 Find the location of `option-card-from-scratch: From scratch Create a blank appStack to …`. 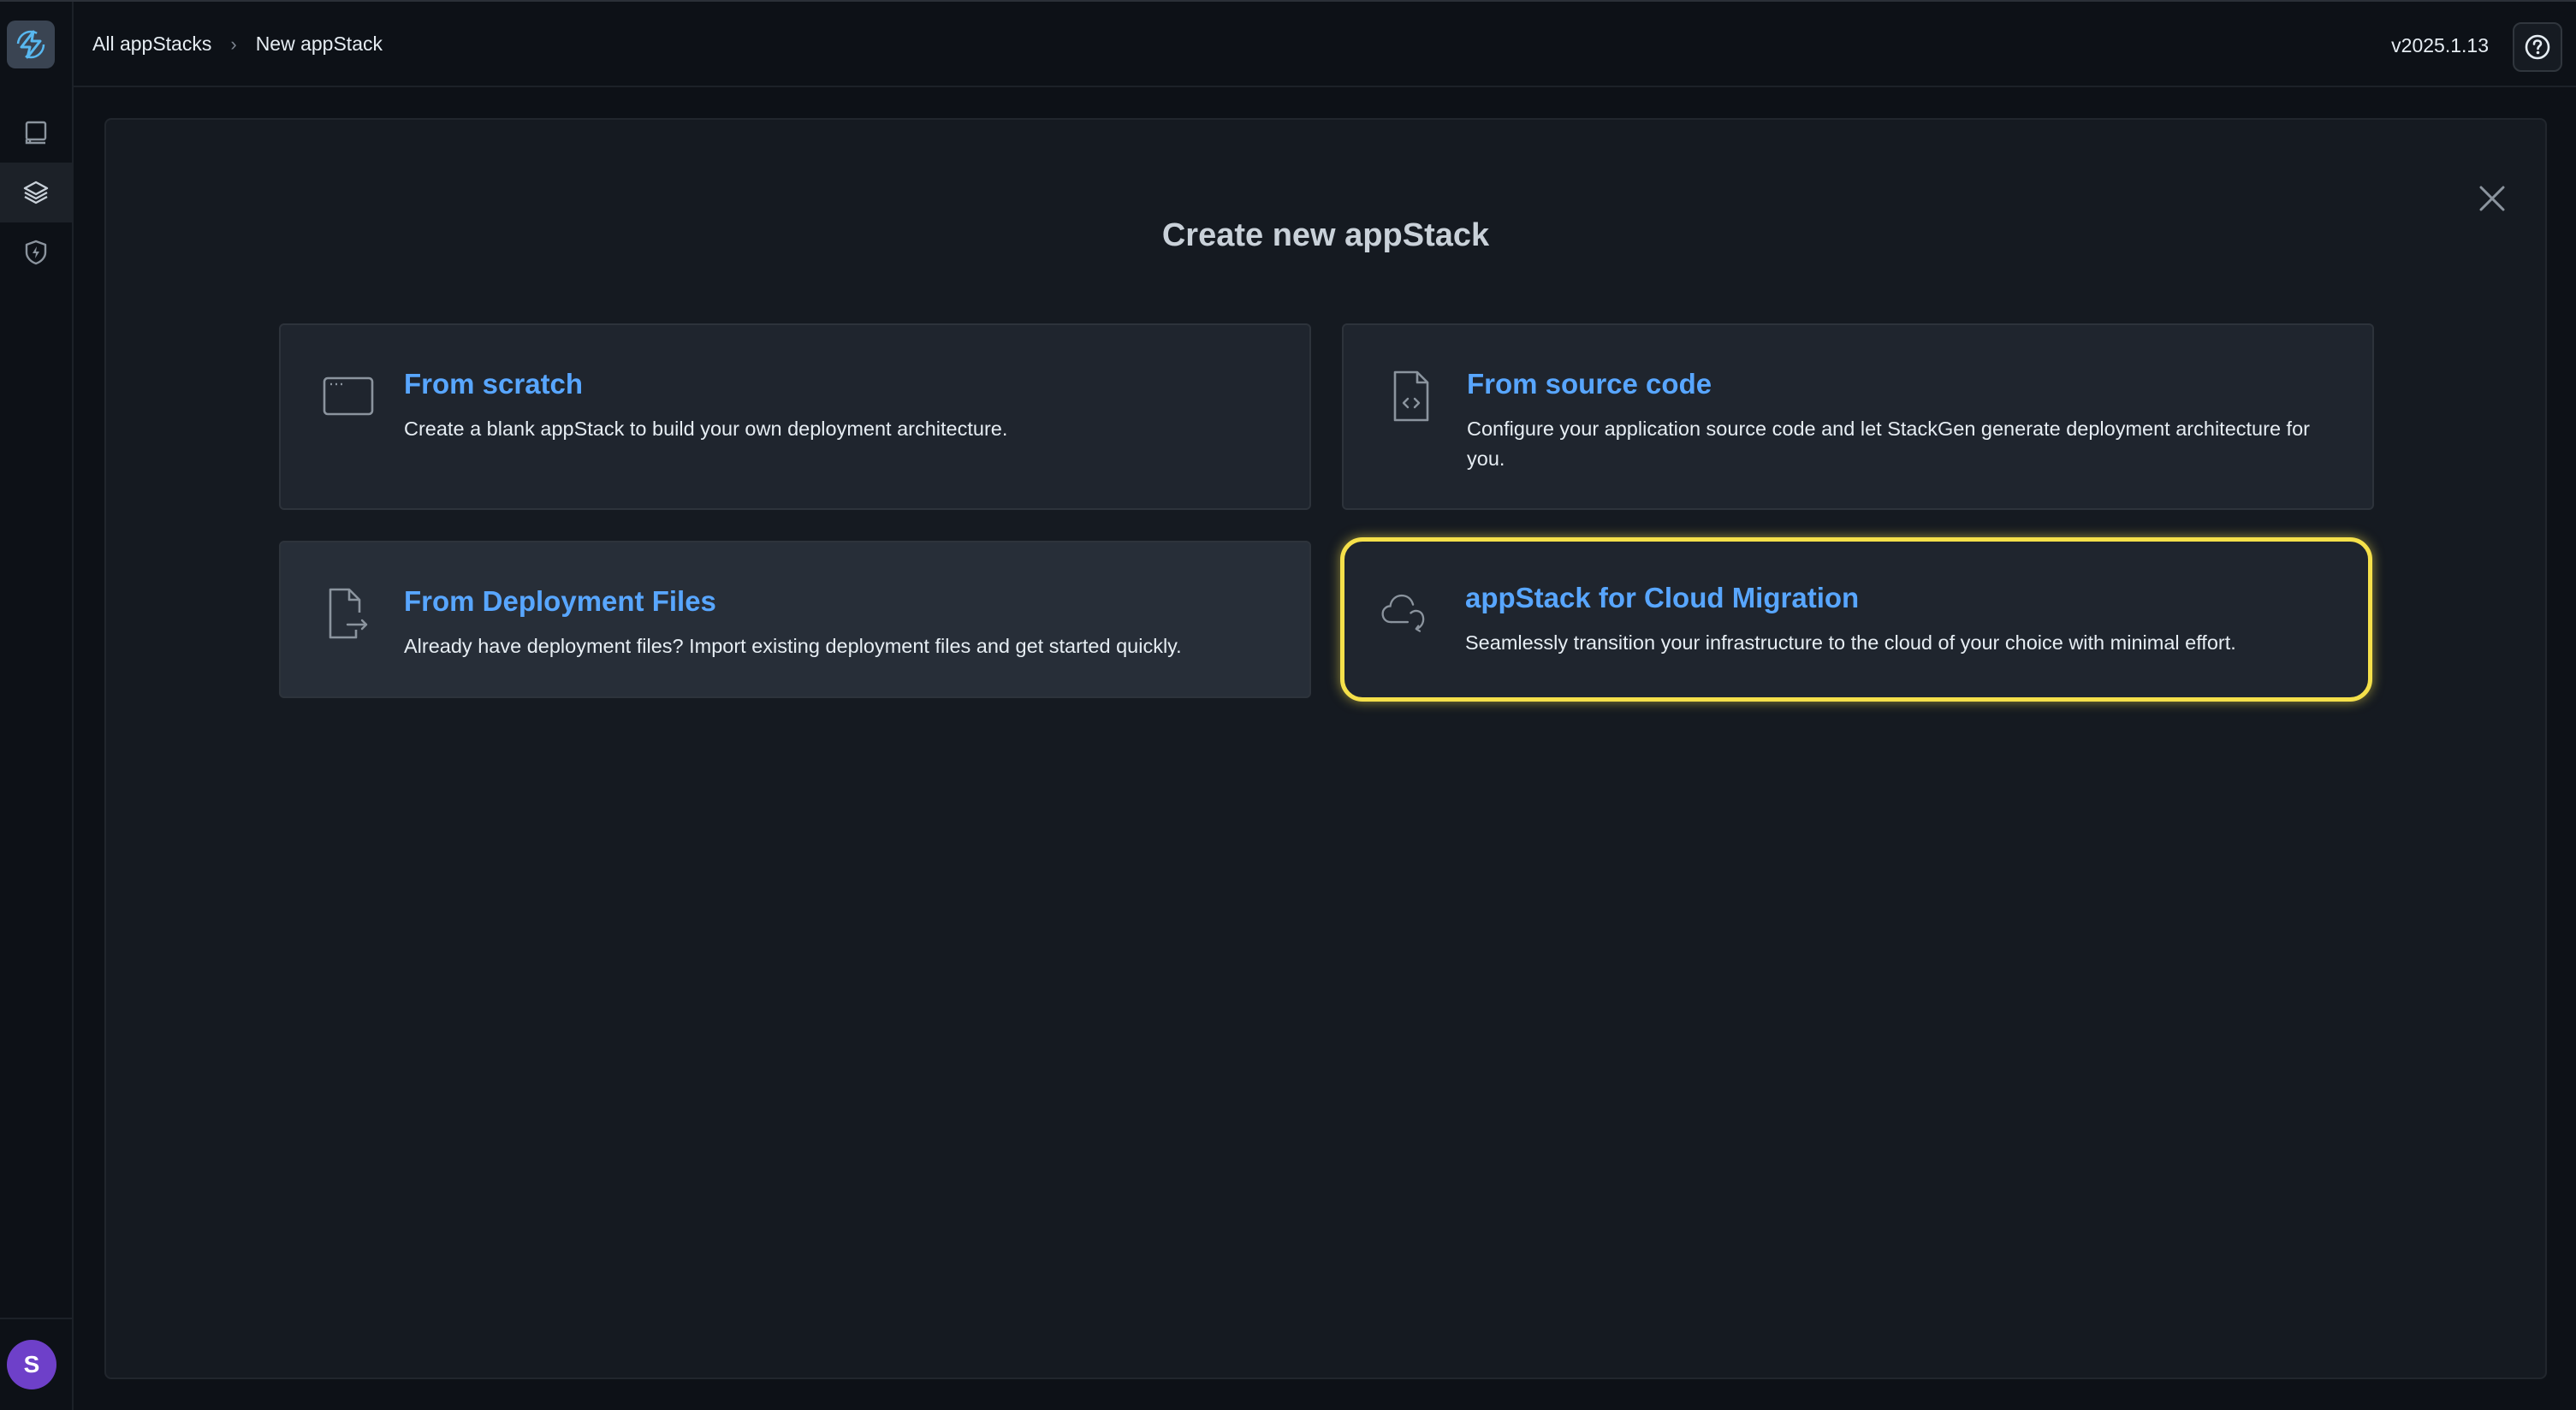

option-card-from-scratch: From scratch Create a blank appStack to … is located at coordinates (795, 416).